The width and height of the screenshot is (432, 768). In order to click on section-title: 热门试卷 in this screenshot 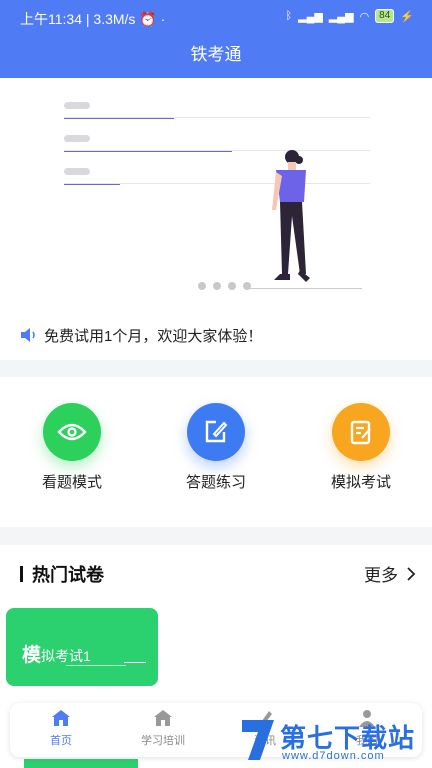, I will do `click(62, 574)`.